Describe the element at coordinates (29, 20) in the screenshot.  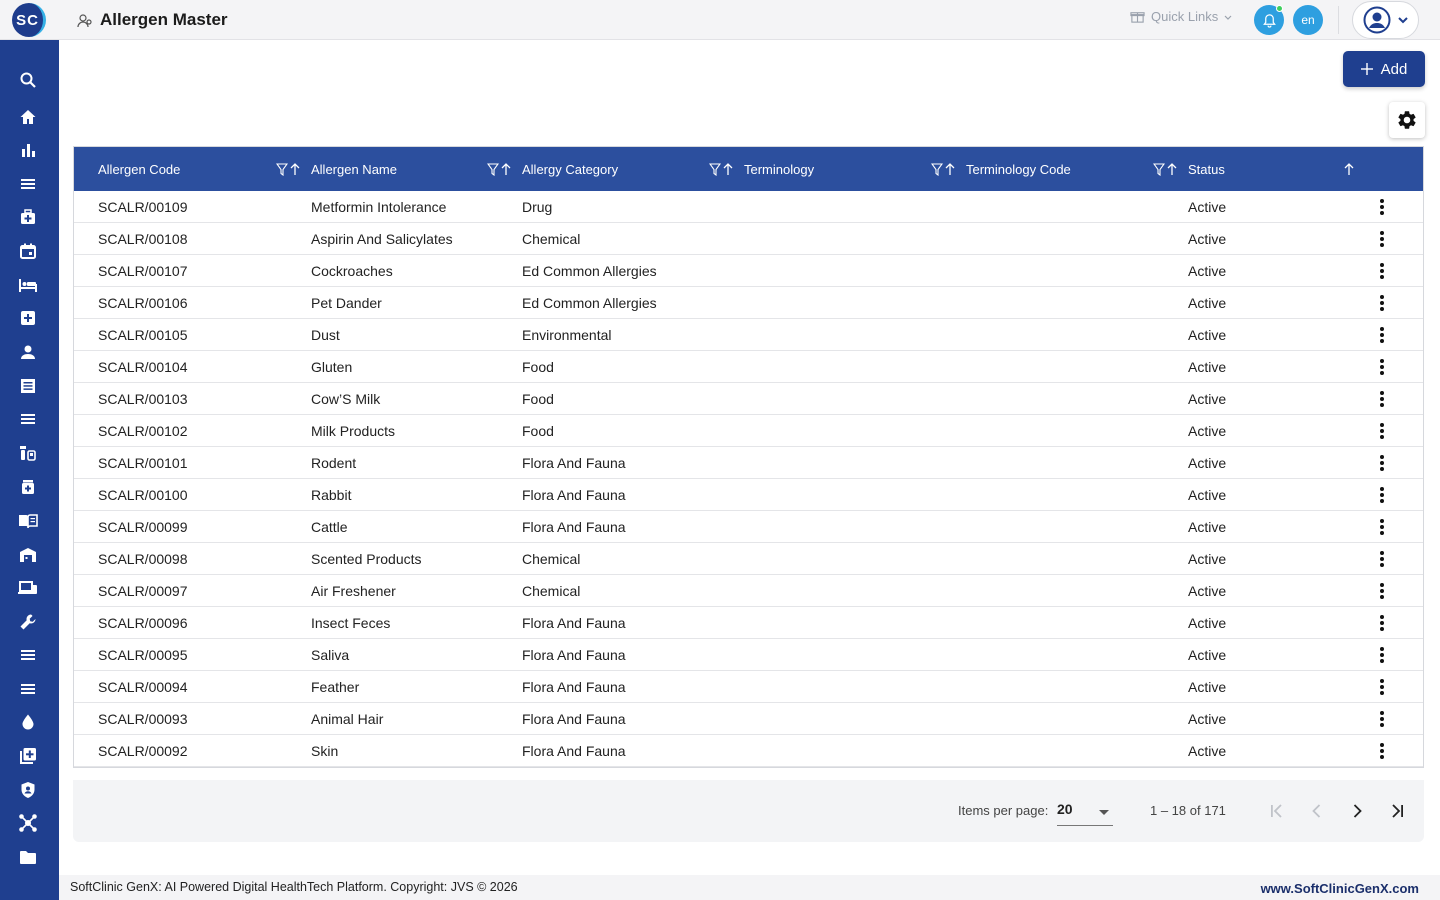
I see `app-logo: SC` at that location.